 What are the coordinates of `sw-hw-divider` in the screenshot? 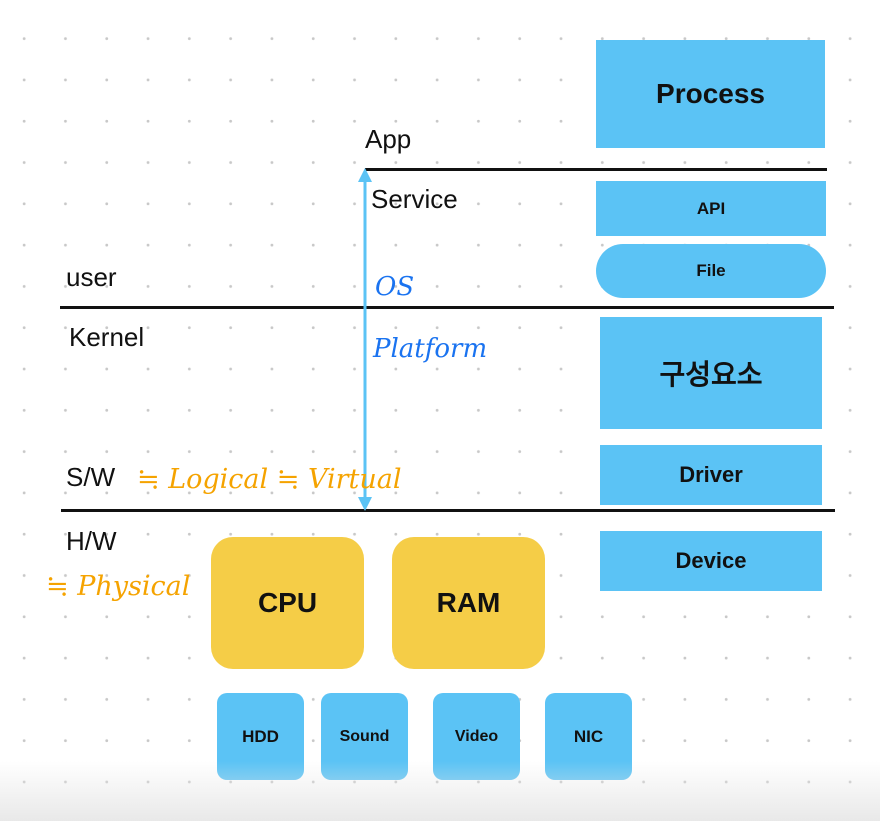 It's located at (448, 510).